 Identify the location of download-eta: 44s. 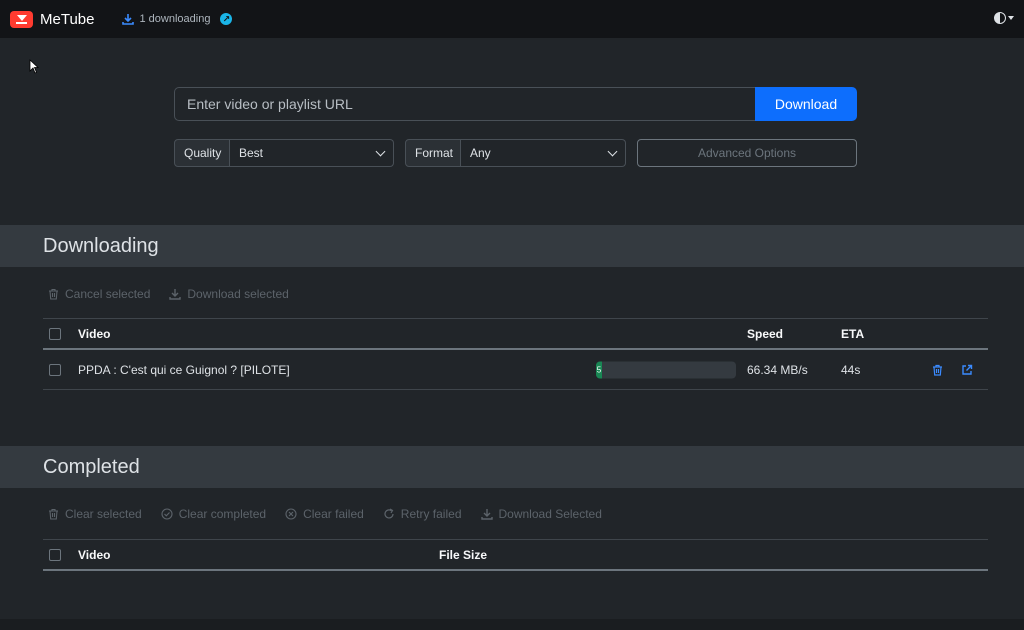
(851, 369).